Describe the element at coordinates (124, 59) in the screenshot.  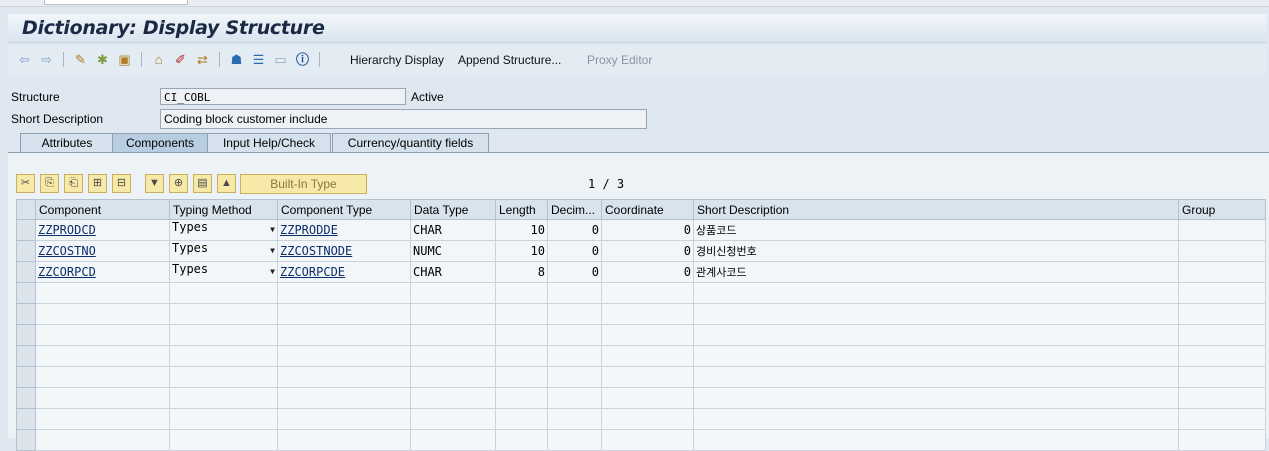
I see `activate-icon: ▣` at that location.